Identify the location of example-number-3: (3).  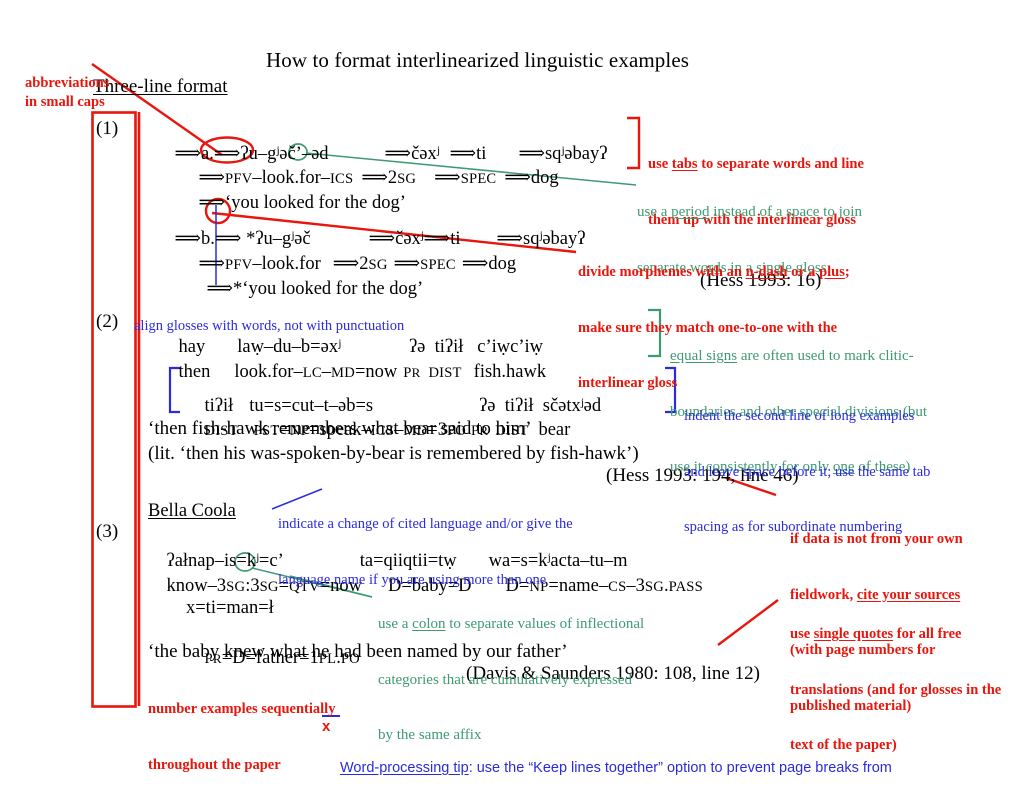
(107, 531).